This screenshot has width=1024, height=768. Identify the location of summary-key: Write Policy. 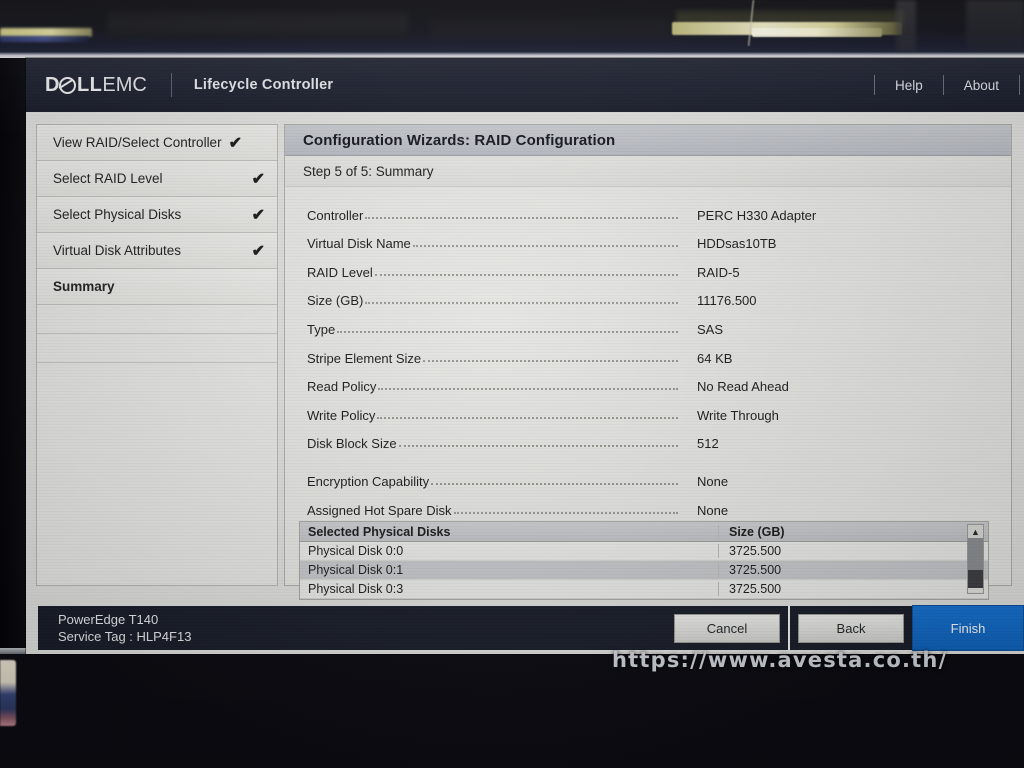
(341, 415).